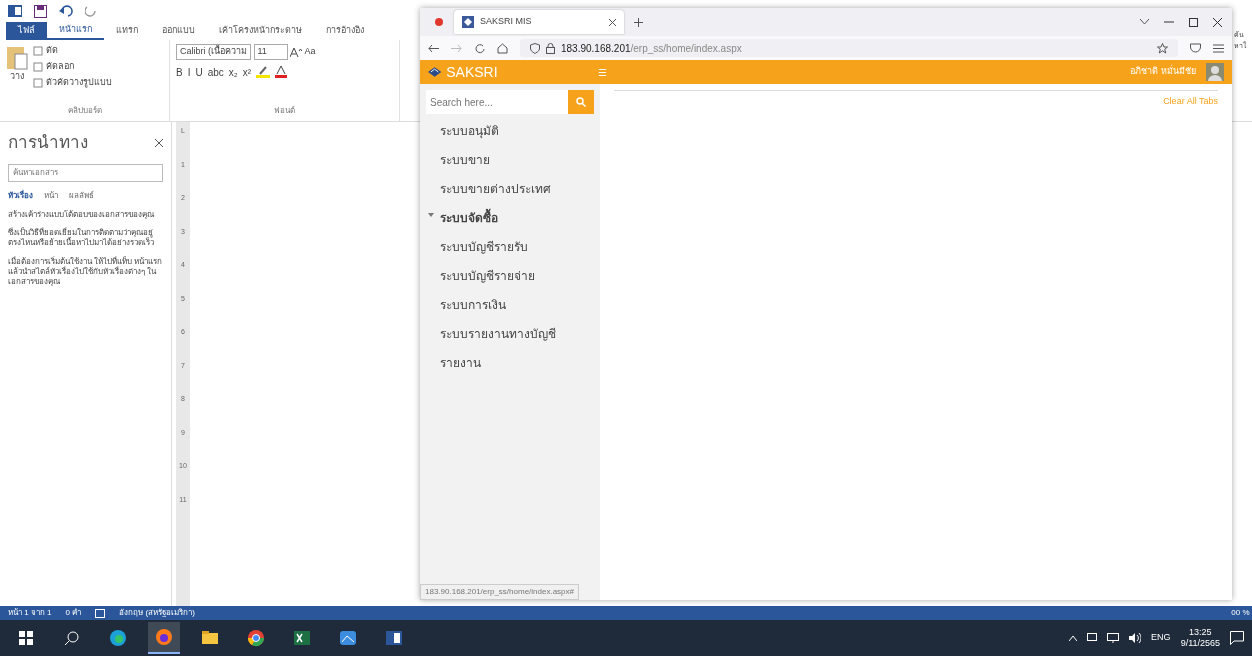 The image size is (1252, 656). Describe the element at coordinates (23, 195) in the screenshot. I see `pane-tab: หัวเรื่อง` at that location.